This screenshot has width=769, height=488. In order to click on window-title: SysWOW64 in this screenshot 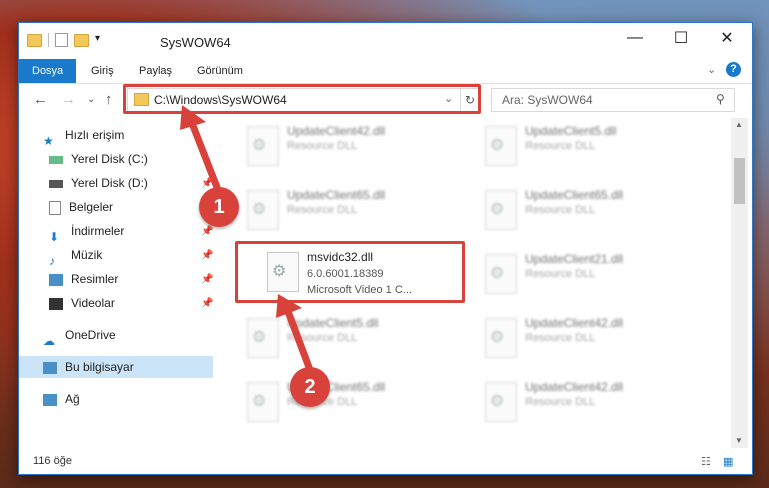, I will do `click(195, 42)`.